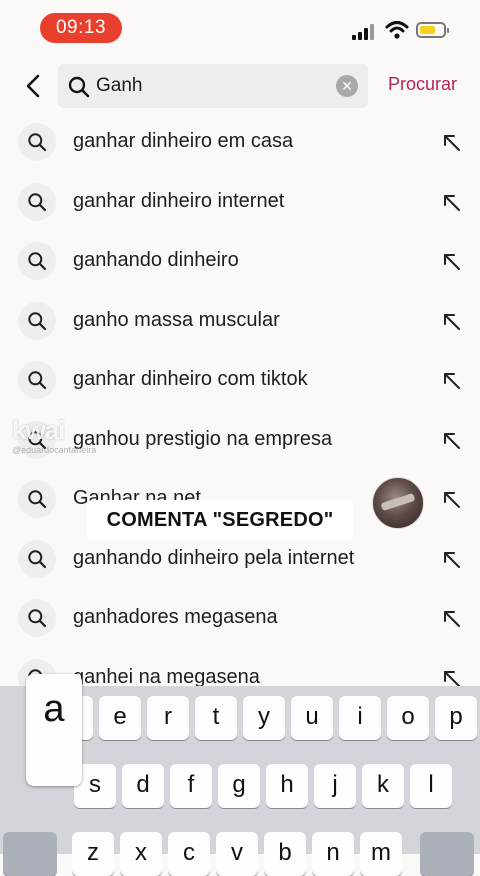  What do you see at coordinates (190, 379) in the screenshot?
I see `suggestion-label: ganhar dinheiro com tiktok` at bounding box center [190, 379].